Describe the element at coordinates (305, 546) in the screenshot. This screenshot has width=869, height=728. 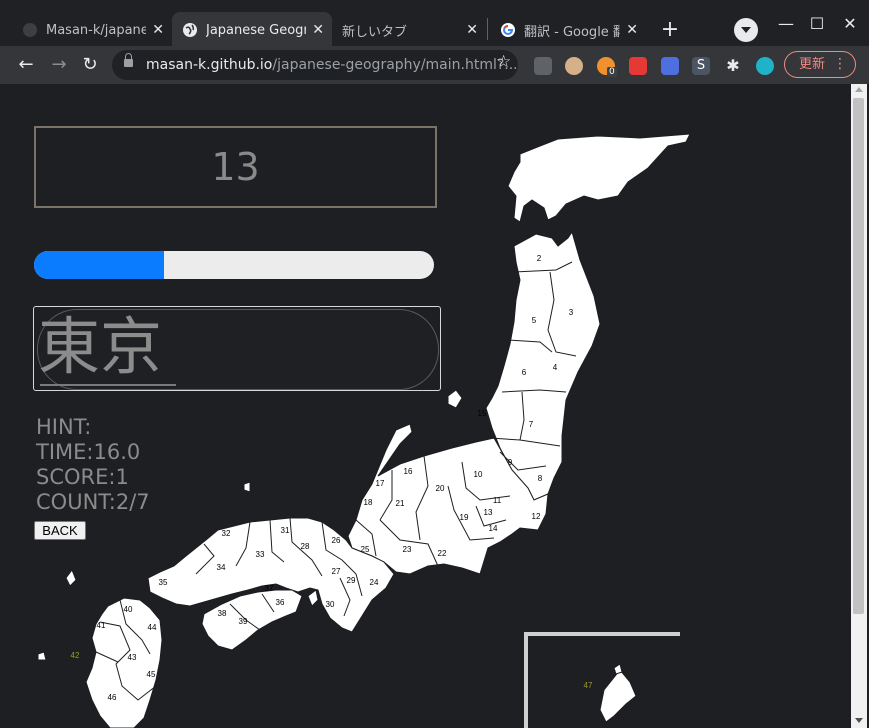
I see `prefecture-label: 28` at that location.